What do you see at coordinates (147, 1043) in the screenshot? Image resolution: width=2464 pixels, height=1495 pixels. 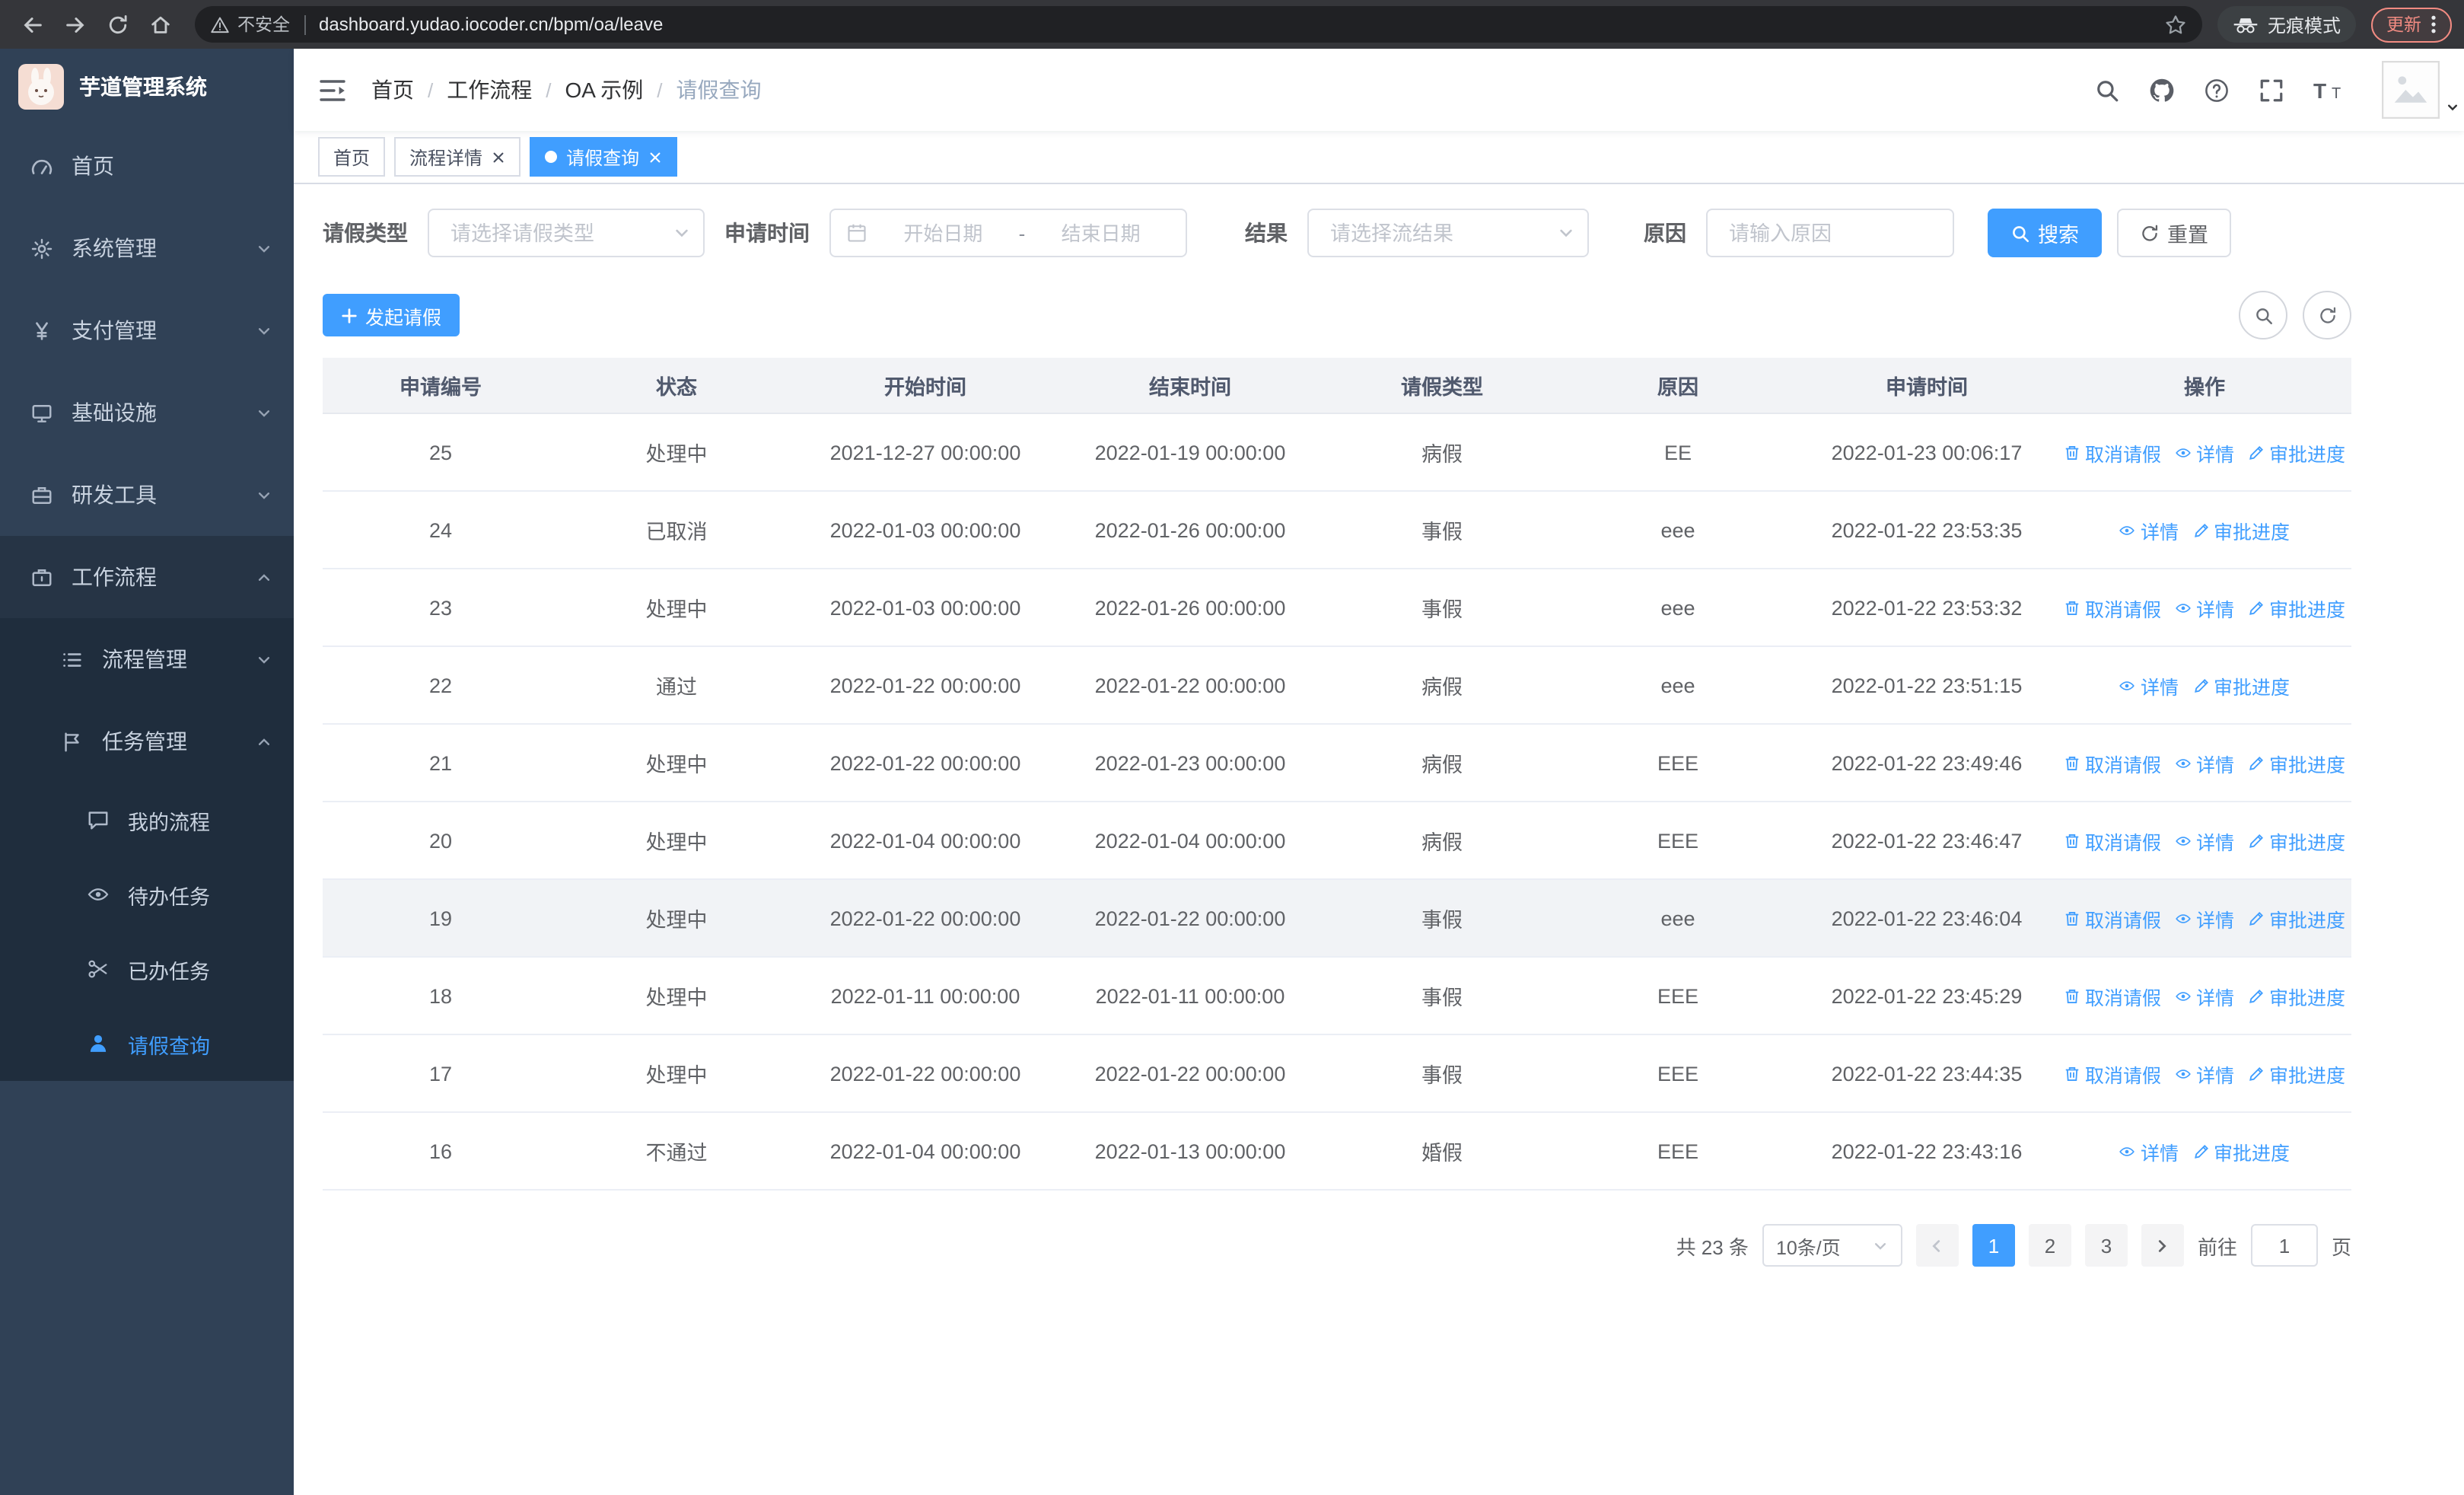 I see `sidebar-item-leave-query: 请假查询` at bounding box center [147, 1043].